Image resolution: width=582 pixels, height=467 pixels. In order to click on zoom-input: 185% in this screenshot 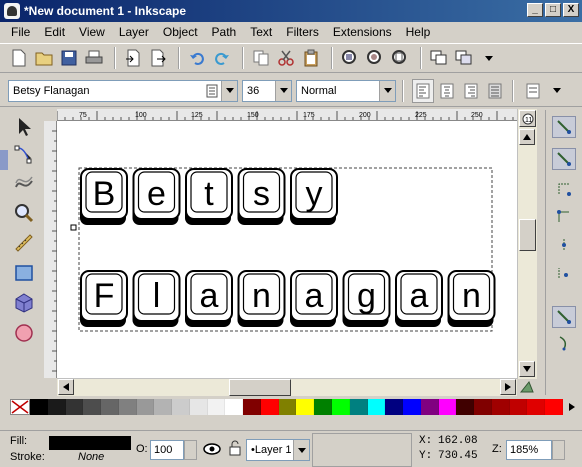, I will do `click(529, 450)`.